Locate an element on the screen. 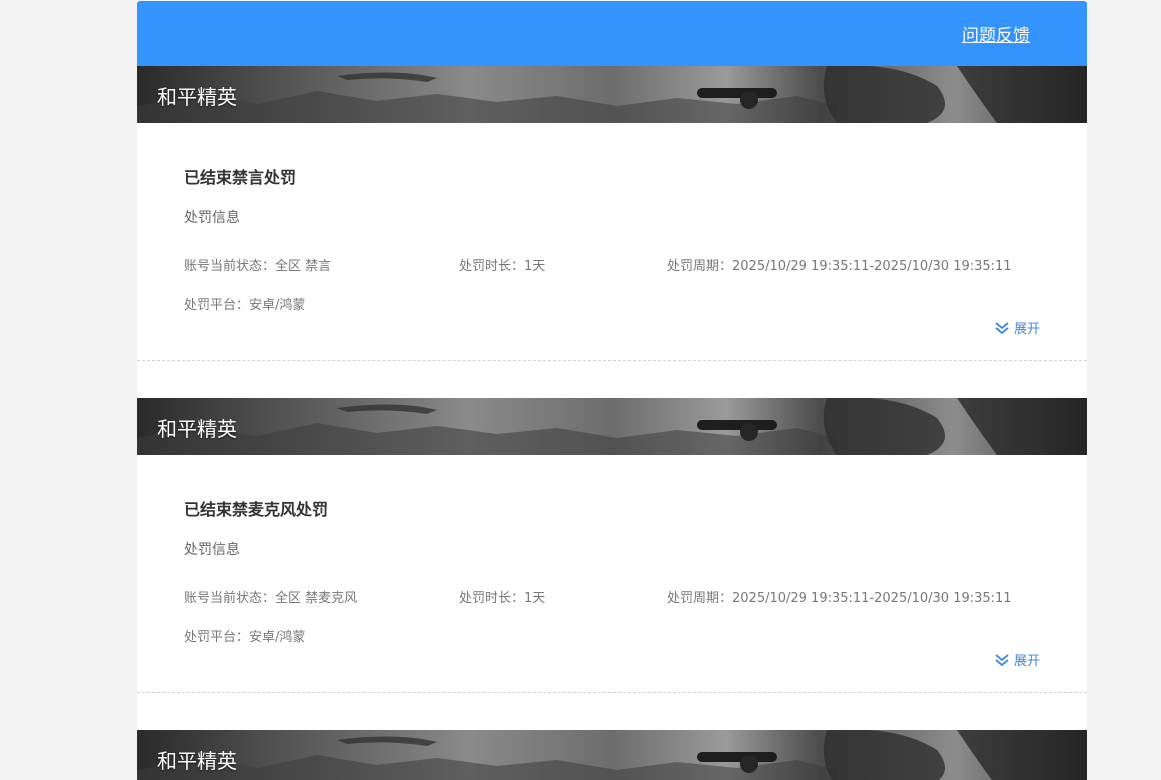 This screenshot has height=780, width=1161. account-status: 账号当前状态：全区 禁麦克风 is located at coordinates (271, 598).